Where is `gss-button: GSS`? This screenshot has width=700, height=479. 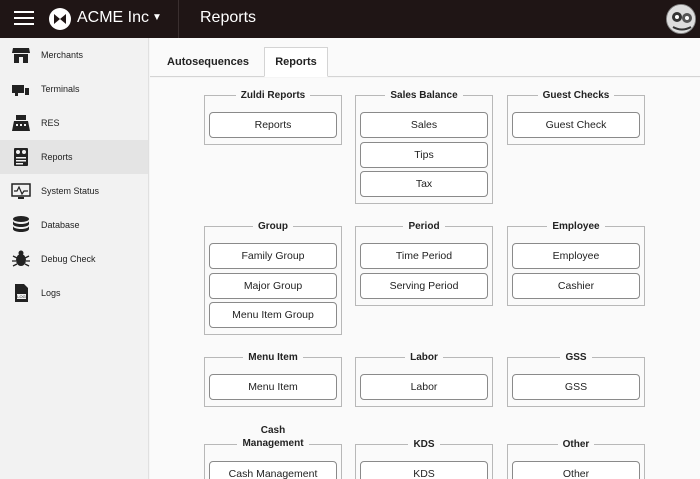 gss-button: GSS is located at coordinates (576, 387).